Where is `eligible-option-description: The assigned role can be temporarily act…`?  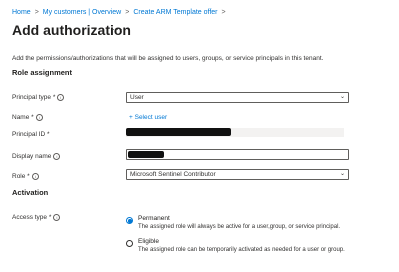 eligible-option-description: The assigned role can be temporarily act… is located at coordinates (241, 250).